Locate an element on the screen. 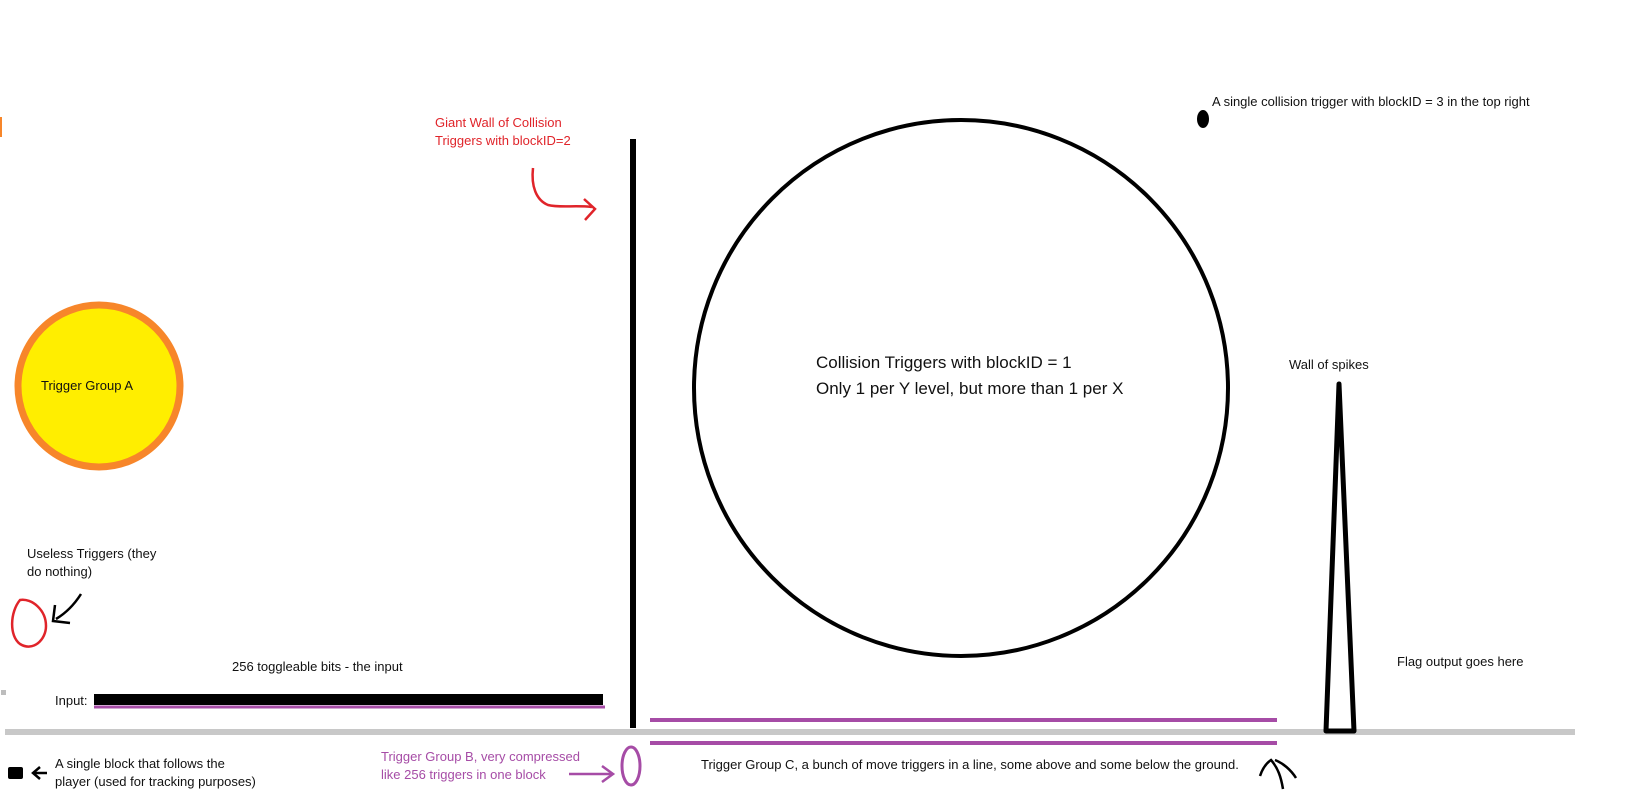 The image size is (1633, 797). stray-dot is located at coordinates (3, 692).